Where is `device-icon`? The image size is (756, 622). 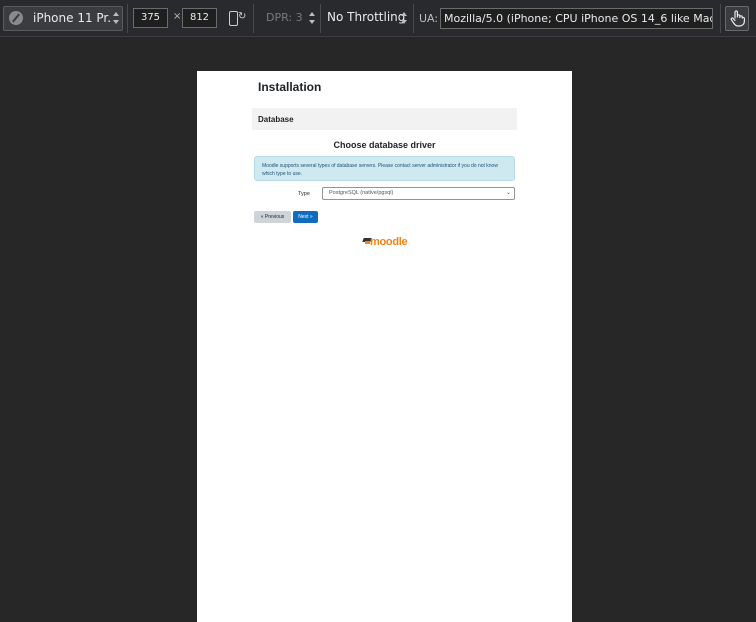
device-icon is located at coordinates (16, 18).